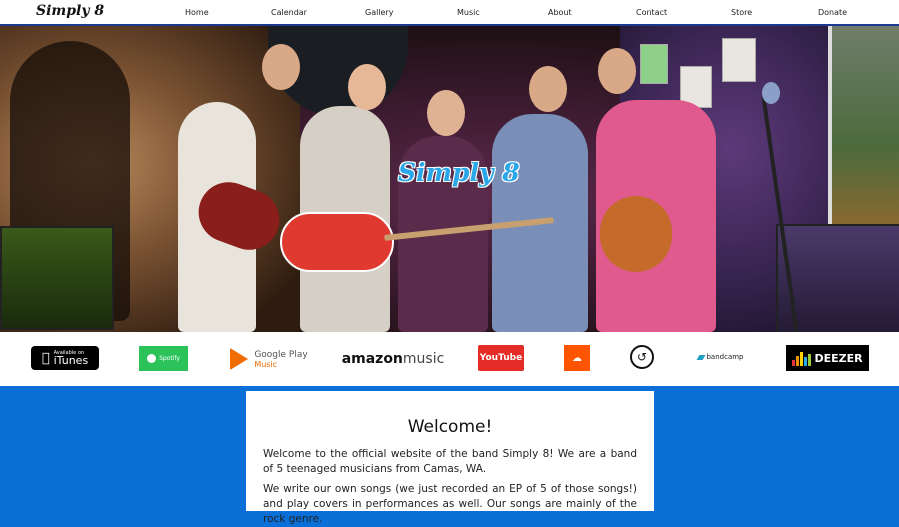 This screenshot has height=527, width=899. I want to click on amazon-music-label: music, so click(423, 359).